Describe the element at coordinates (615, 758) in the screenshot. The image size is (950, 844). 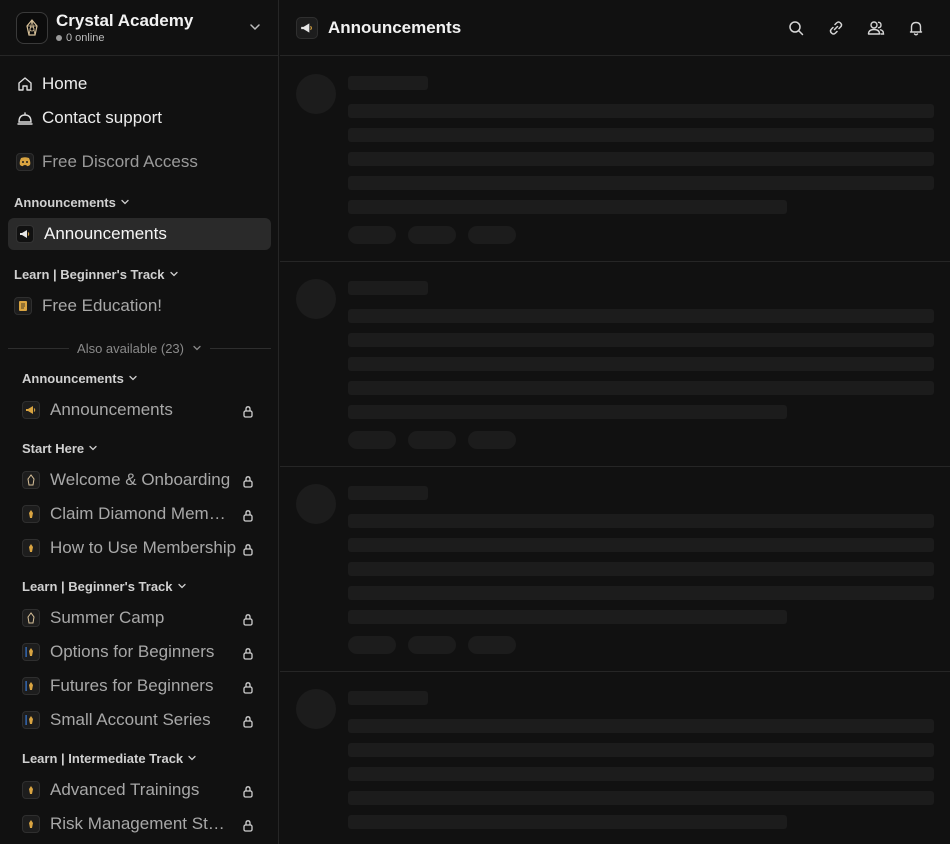
I see `post-skeleton` at that location.